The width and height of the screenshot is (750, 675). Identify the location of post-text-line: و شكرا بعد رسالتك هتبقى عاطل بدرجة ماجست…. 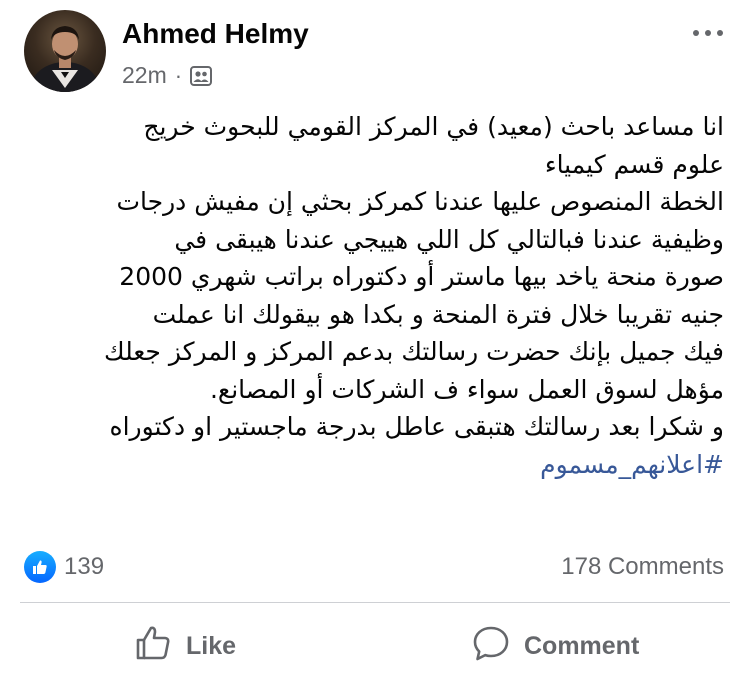
(416, 426).